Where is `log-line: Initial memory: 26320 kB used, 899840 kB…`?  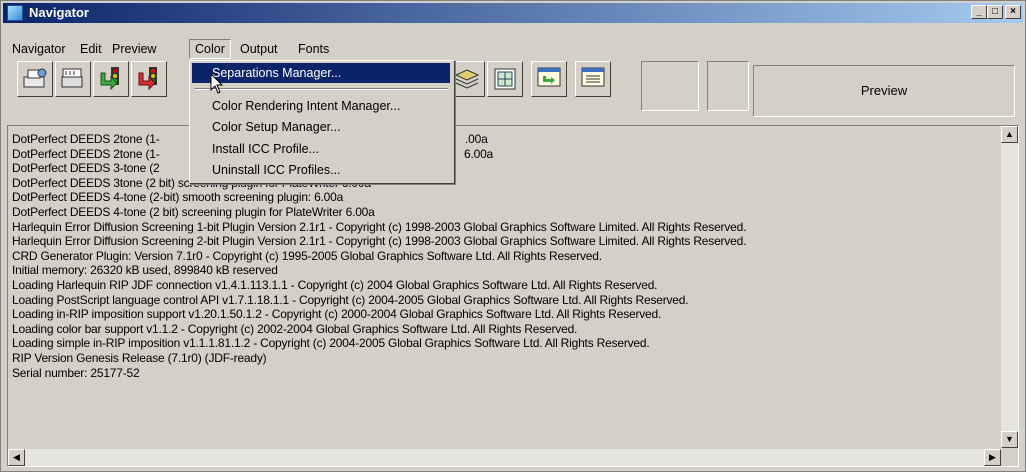
log-line: Initial memory: 26320 kB used, 899840 kB… is located at coordinates (145, 270).